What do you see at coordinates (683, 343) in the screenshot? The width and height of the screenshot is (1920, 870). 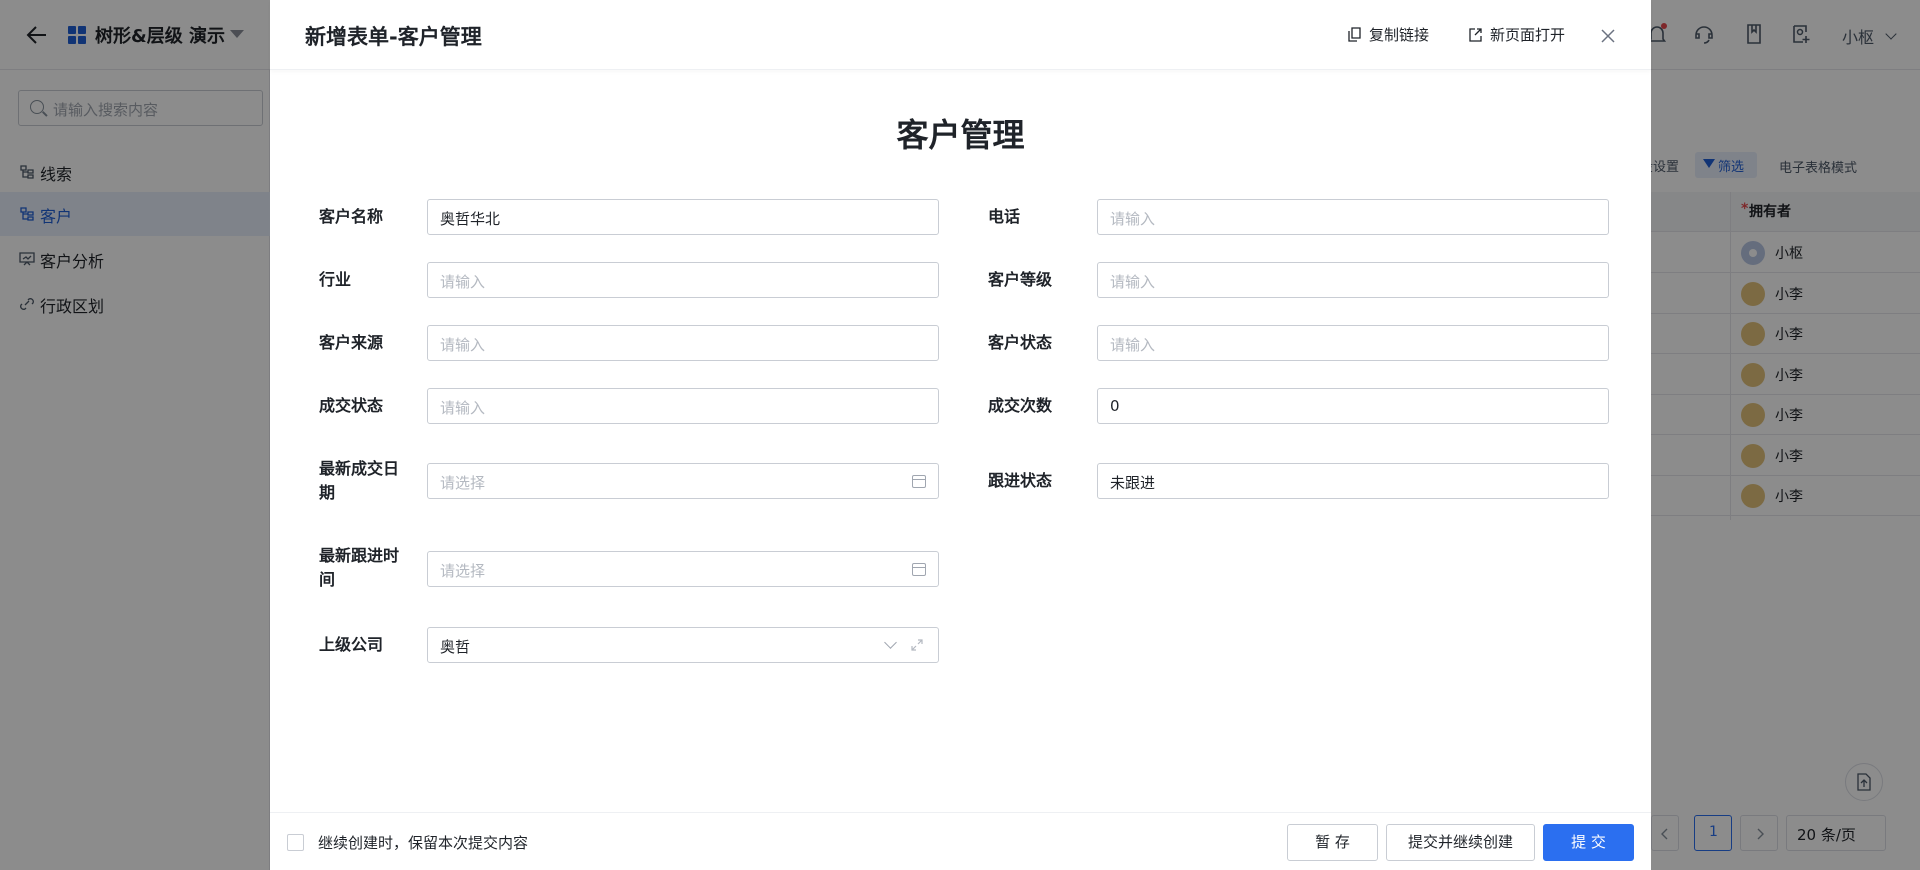 I see `customer-source-input: 请输入` at bounding box center [683, 343].